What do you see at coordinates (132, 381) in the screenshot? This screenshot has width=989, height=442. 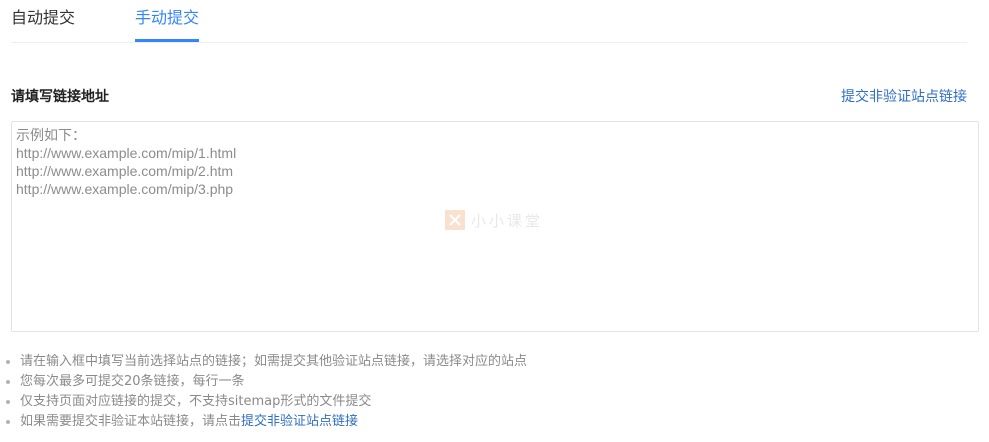 I see `tip-text: 您每次最多可提交20条链接，每行一条` at bounding box center [132, 381].